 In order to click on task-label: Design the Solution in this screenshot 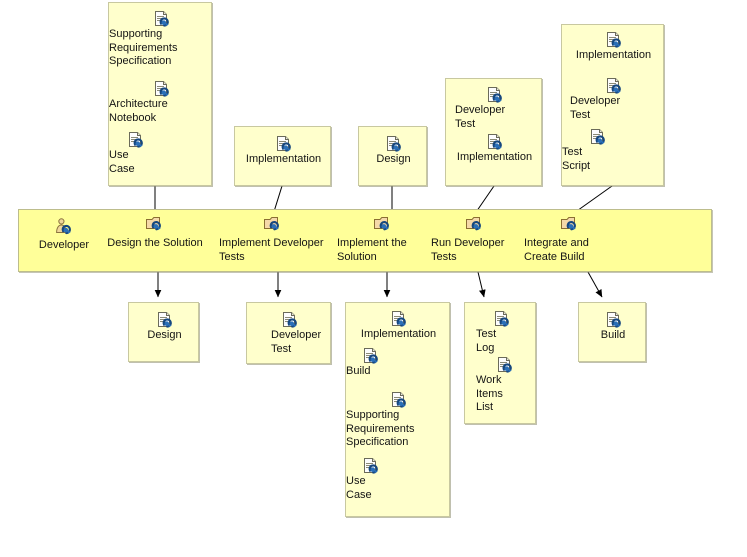, I will do `click(155, 243)`.